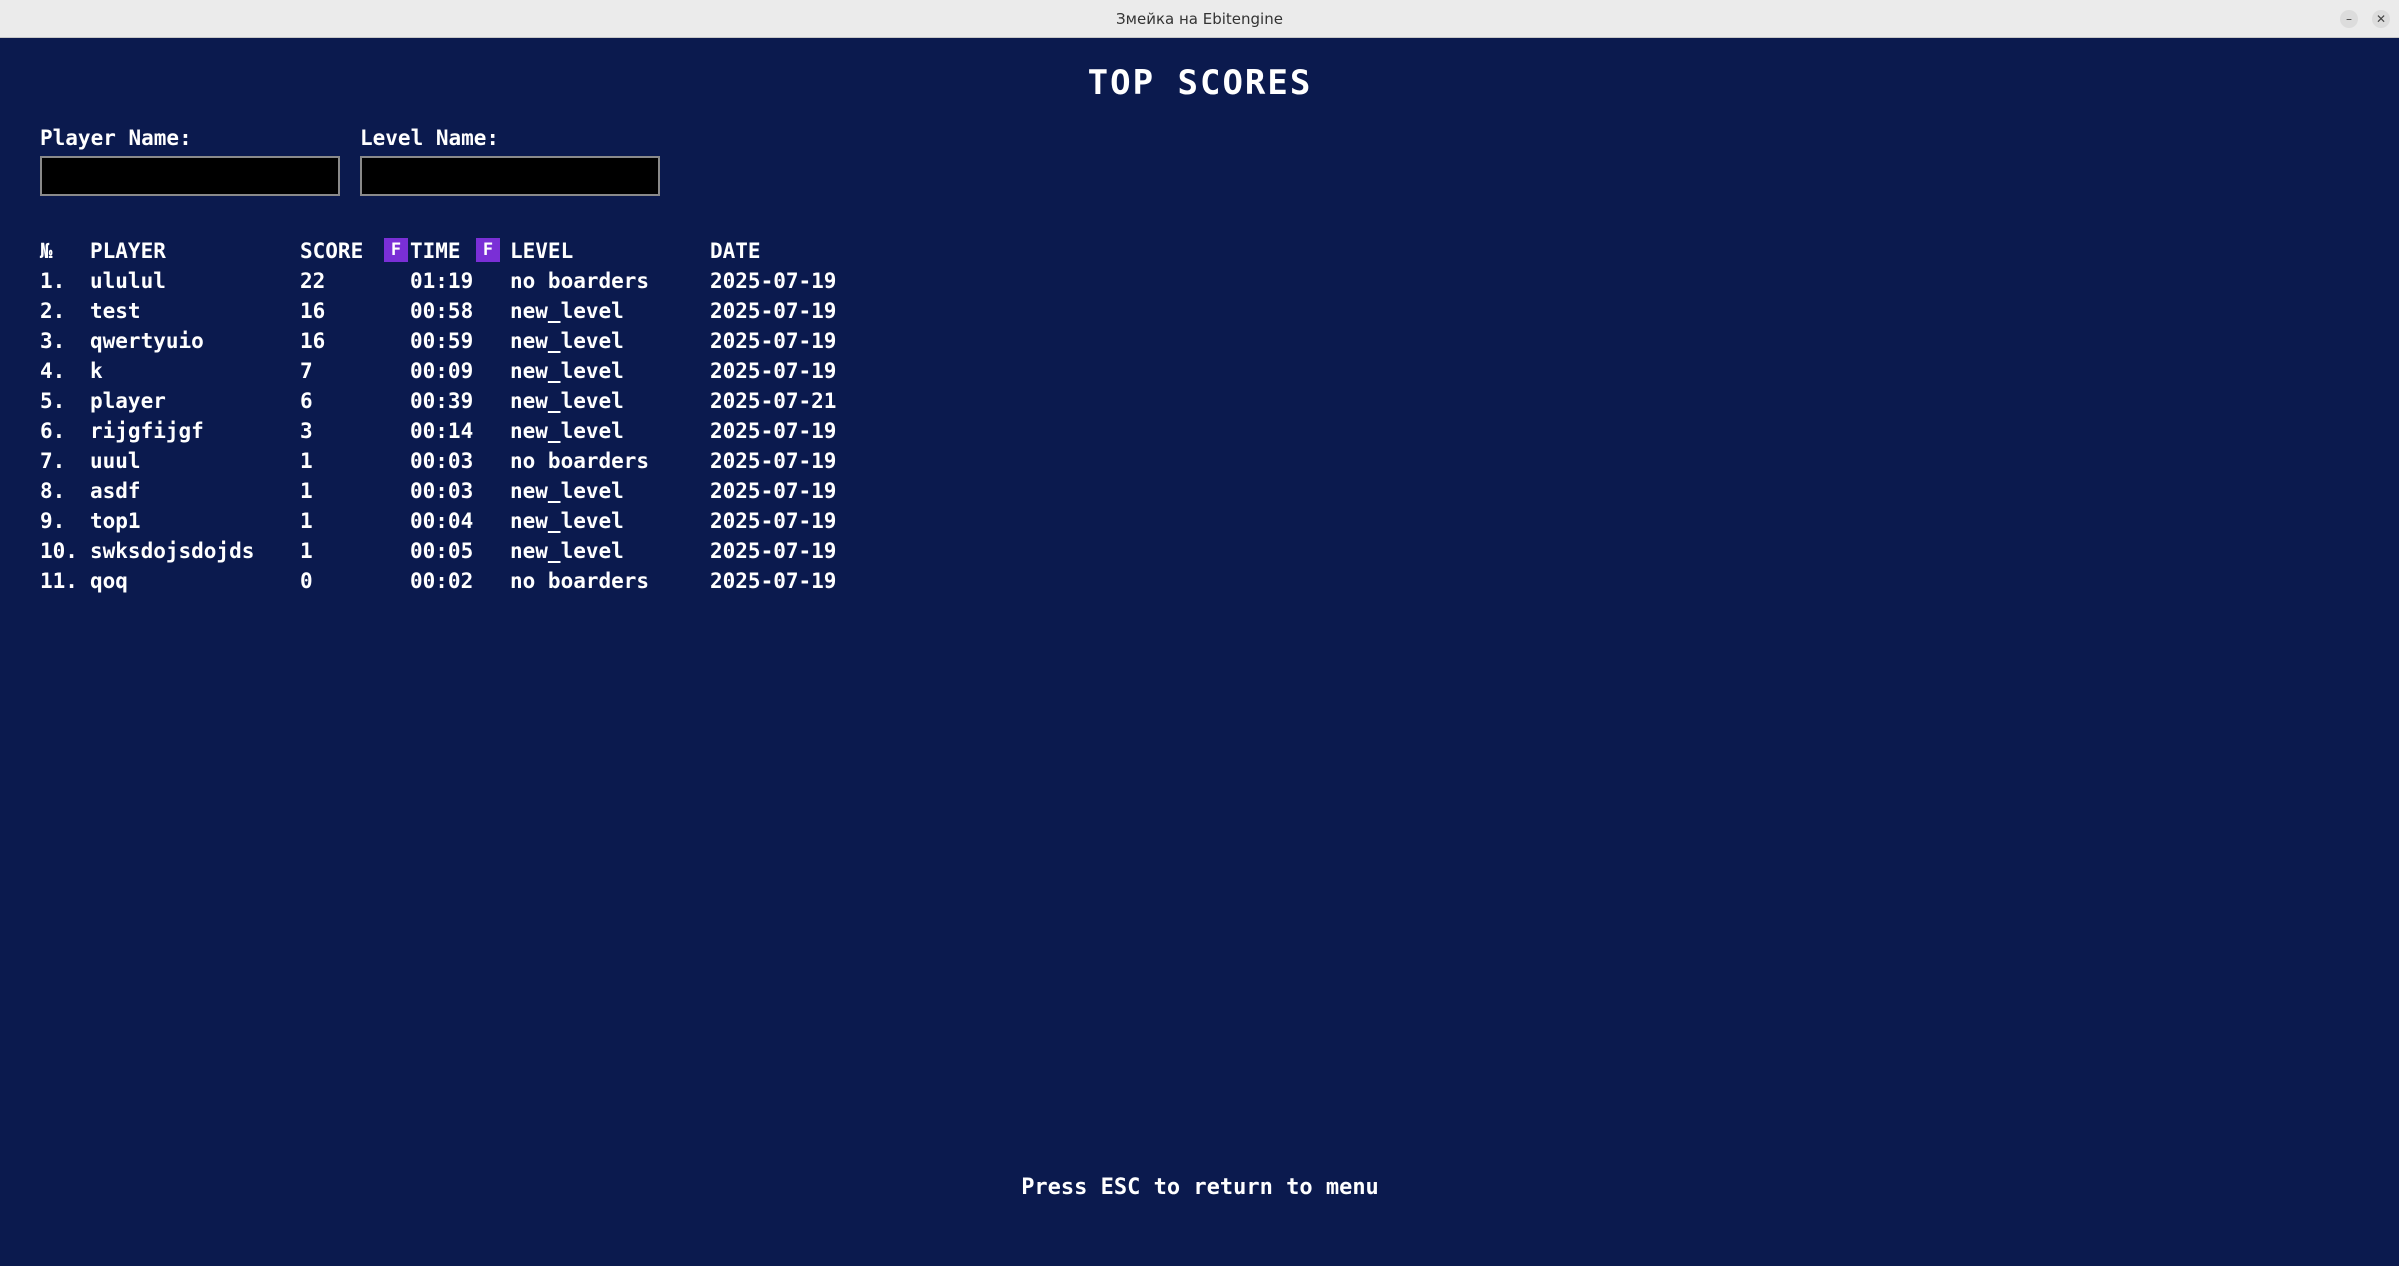 This screenshot has height=1266, width=2399. I want to click on row-player: asdf, so click(115, 491).